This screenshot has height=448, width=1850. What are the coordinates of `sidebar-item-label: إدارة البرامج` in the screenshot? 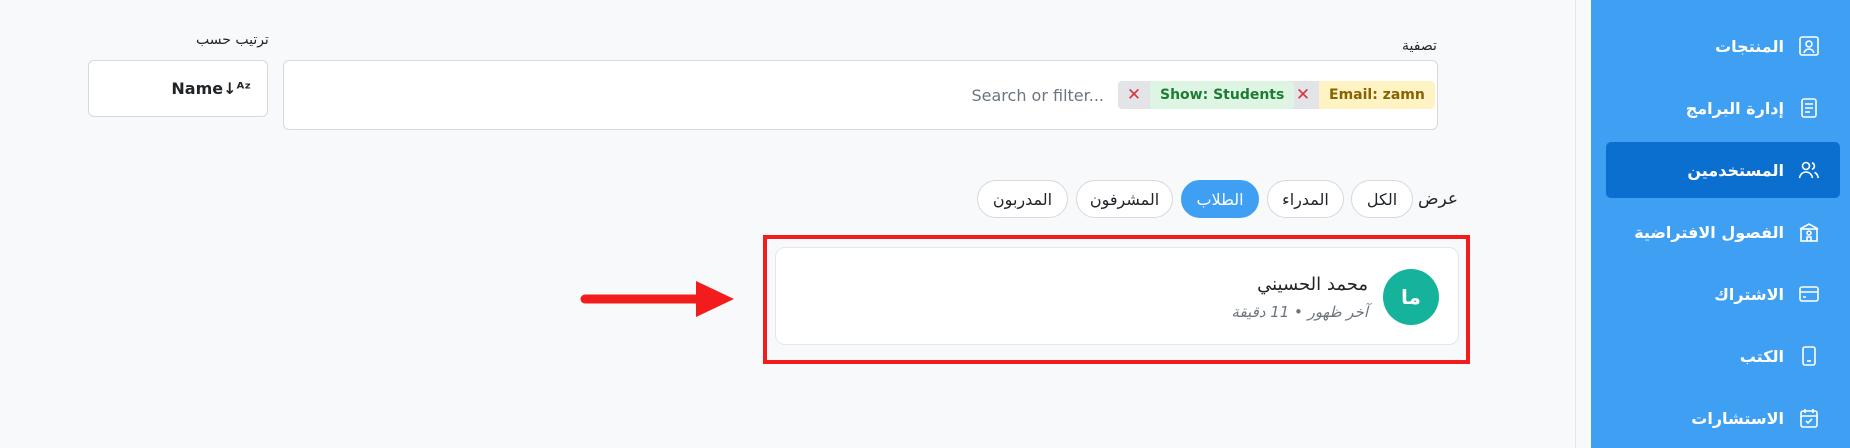 It's located at (1734, 108).